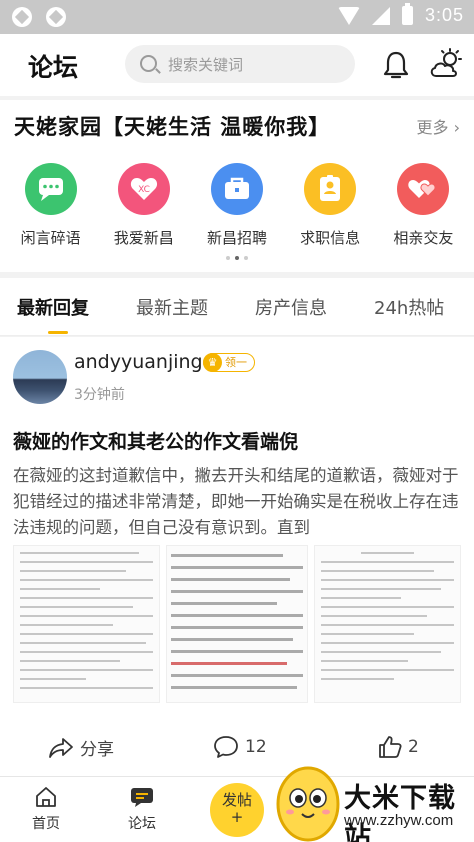  Describe the element at coordinates (206, 65) in the screenshot. I see `search-placeholder: 搜索关键词` at that location.